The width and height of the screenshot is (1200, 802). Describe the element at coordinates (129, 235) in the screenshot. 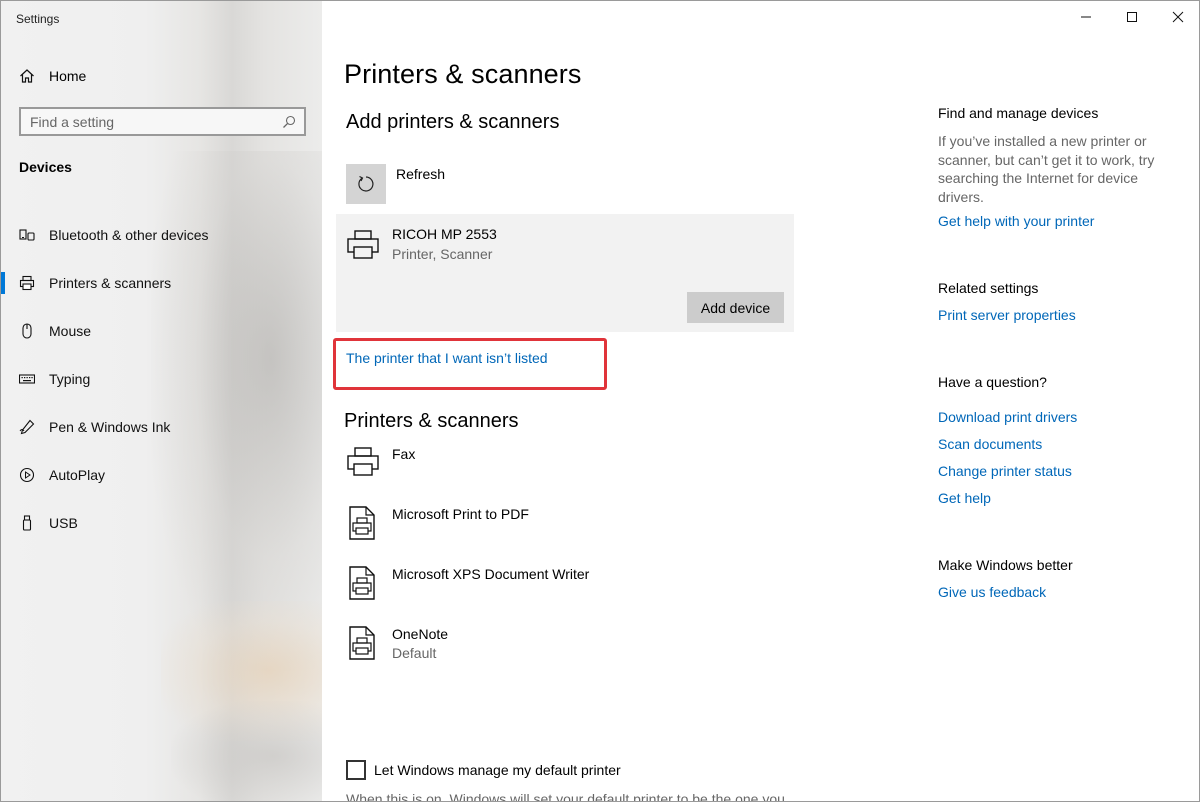

I see `sidebar-item-label: Bluetooth & other devices` at that location.